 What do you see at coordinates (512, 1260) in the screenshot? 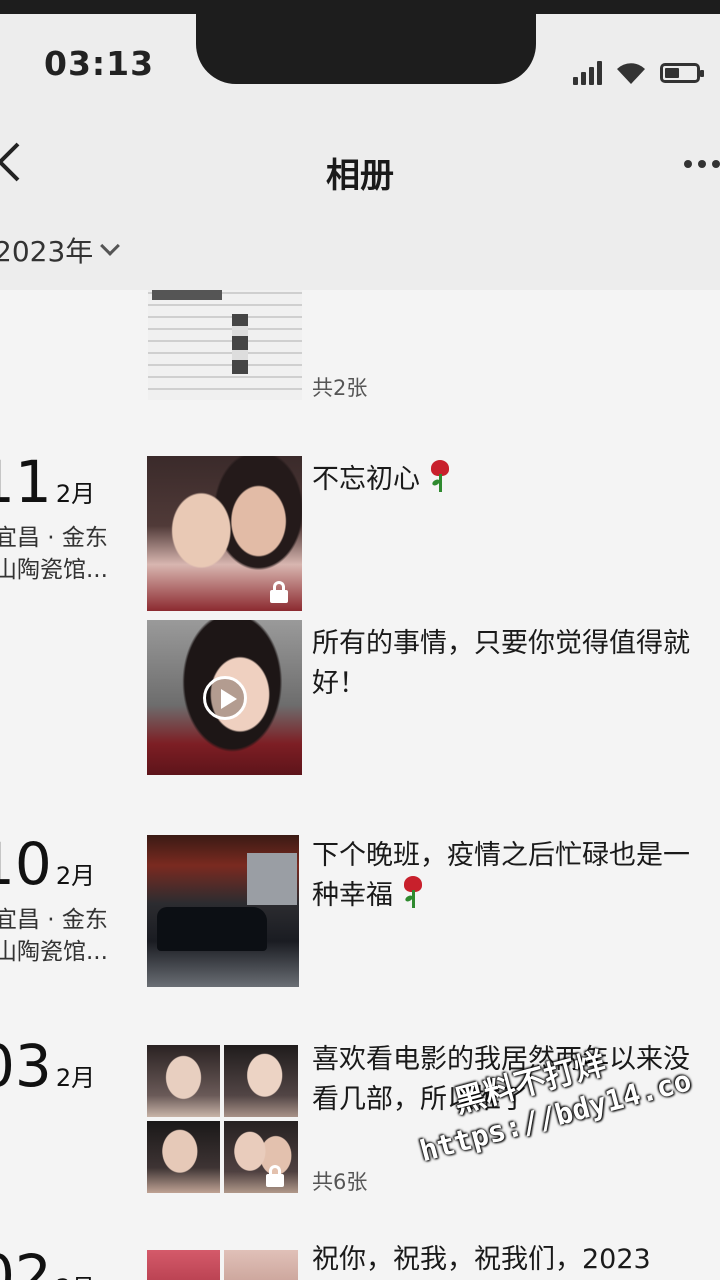
I see `post-caption: 祝你，祝我，祝我们，2023` at bounding box center [512, 1260].